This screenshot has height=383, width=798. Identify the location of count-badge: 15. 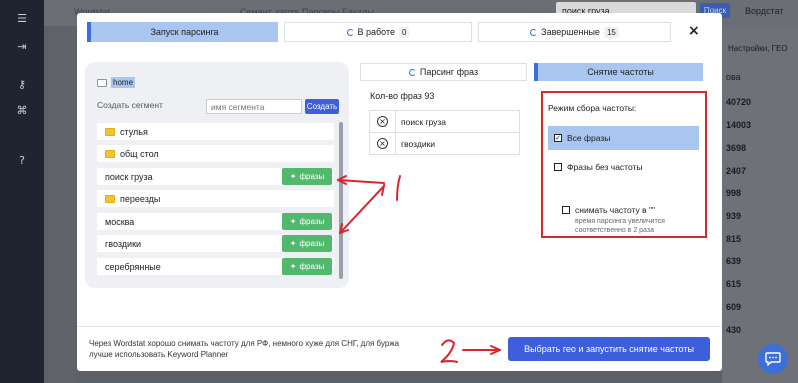
(611, 32).